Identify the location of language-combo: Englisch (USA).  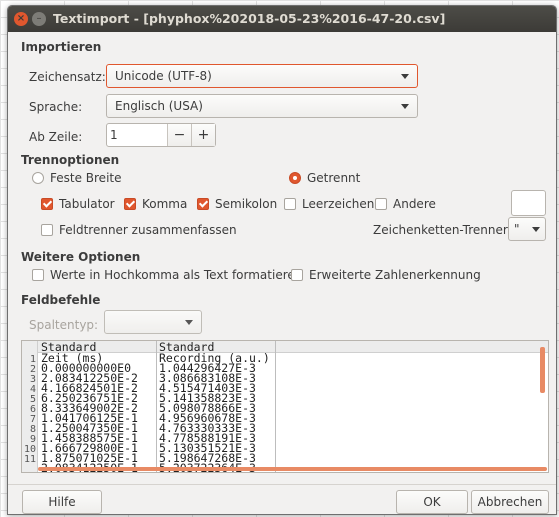
(262, 106).